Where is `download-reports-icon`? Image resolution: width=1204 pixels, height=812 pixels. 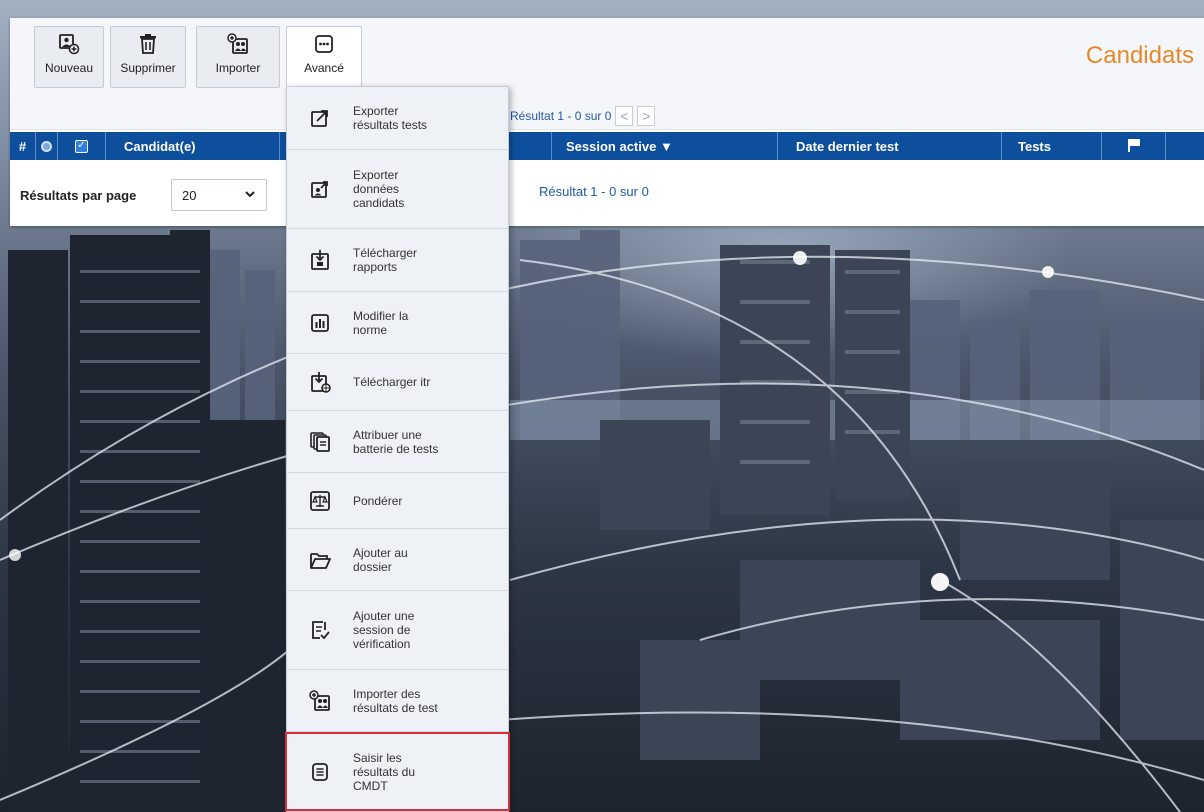
download-reports-icon is located at coordinates (320, 260).